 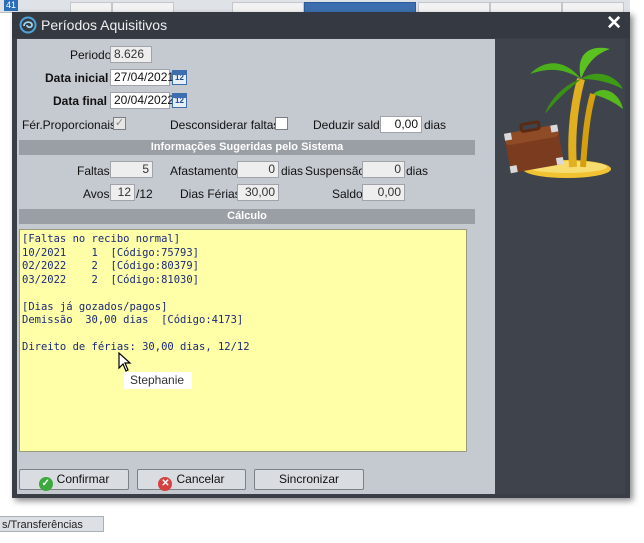 I want to click on afastamento-label: Afastamento, so click(x=204, y=171).